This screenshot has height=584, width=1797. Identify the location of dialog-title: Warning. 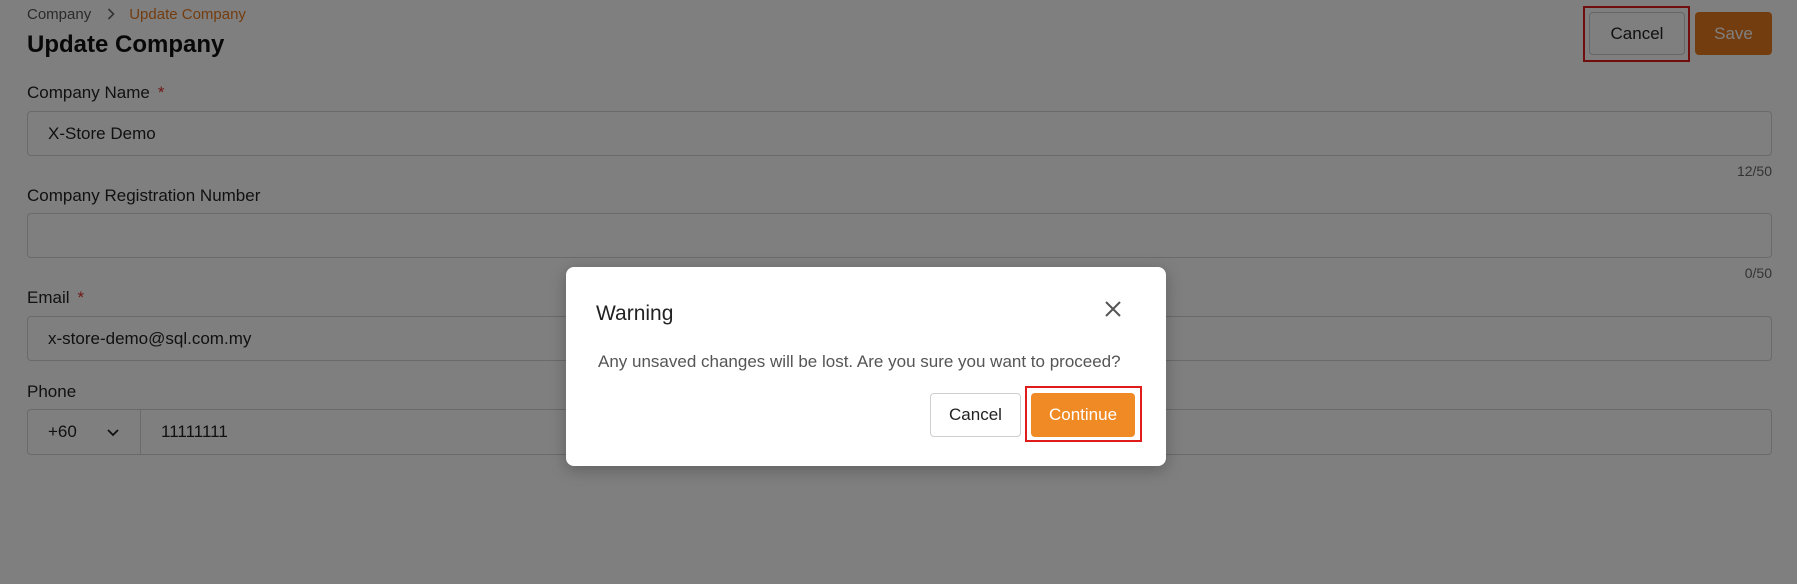
(635, 313).